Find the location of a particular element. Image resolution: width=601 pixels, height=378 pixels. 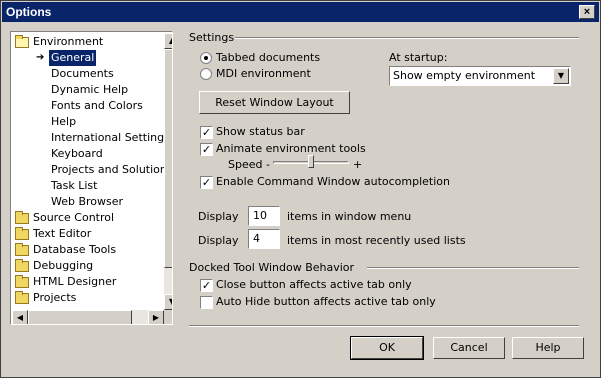

tree-vertical-scrollbar: ▲ ▼ is located at coordinates (168, 171).